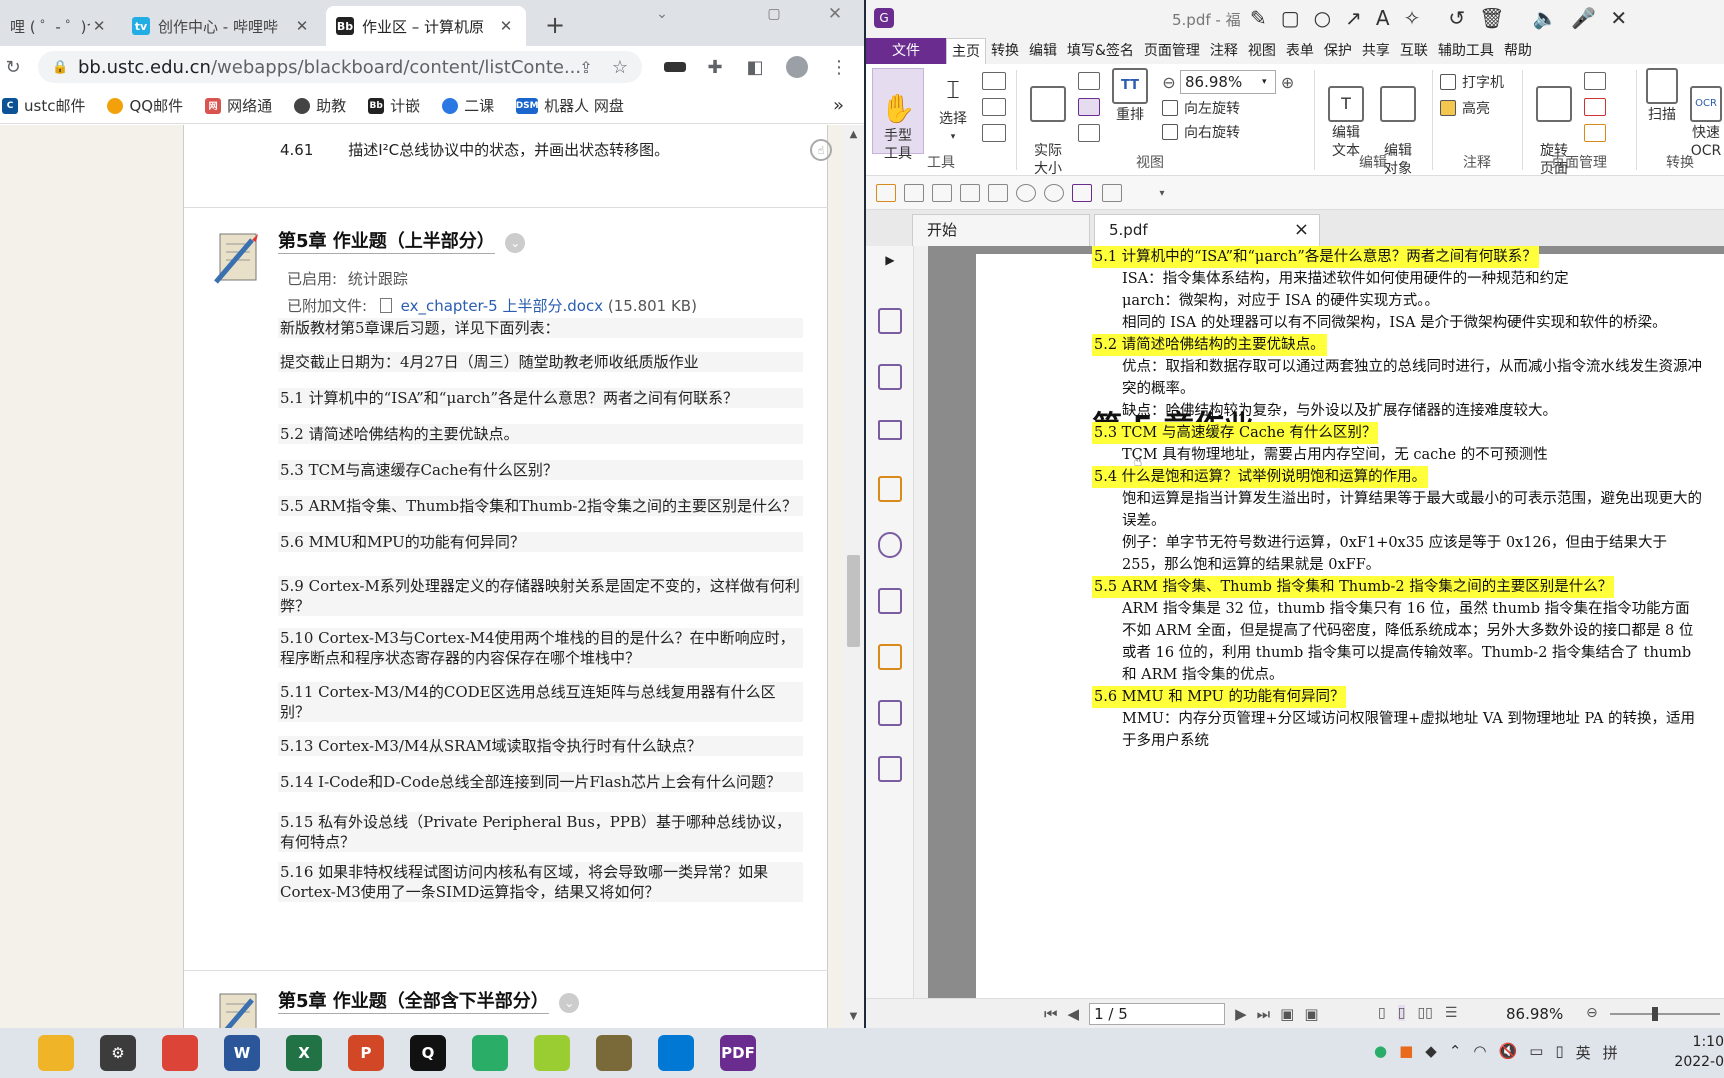 The image size is (1724, 1078). I want to click on extract-page-icon, so click(1595, 133).